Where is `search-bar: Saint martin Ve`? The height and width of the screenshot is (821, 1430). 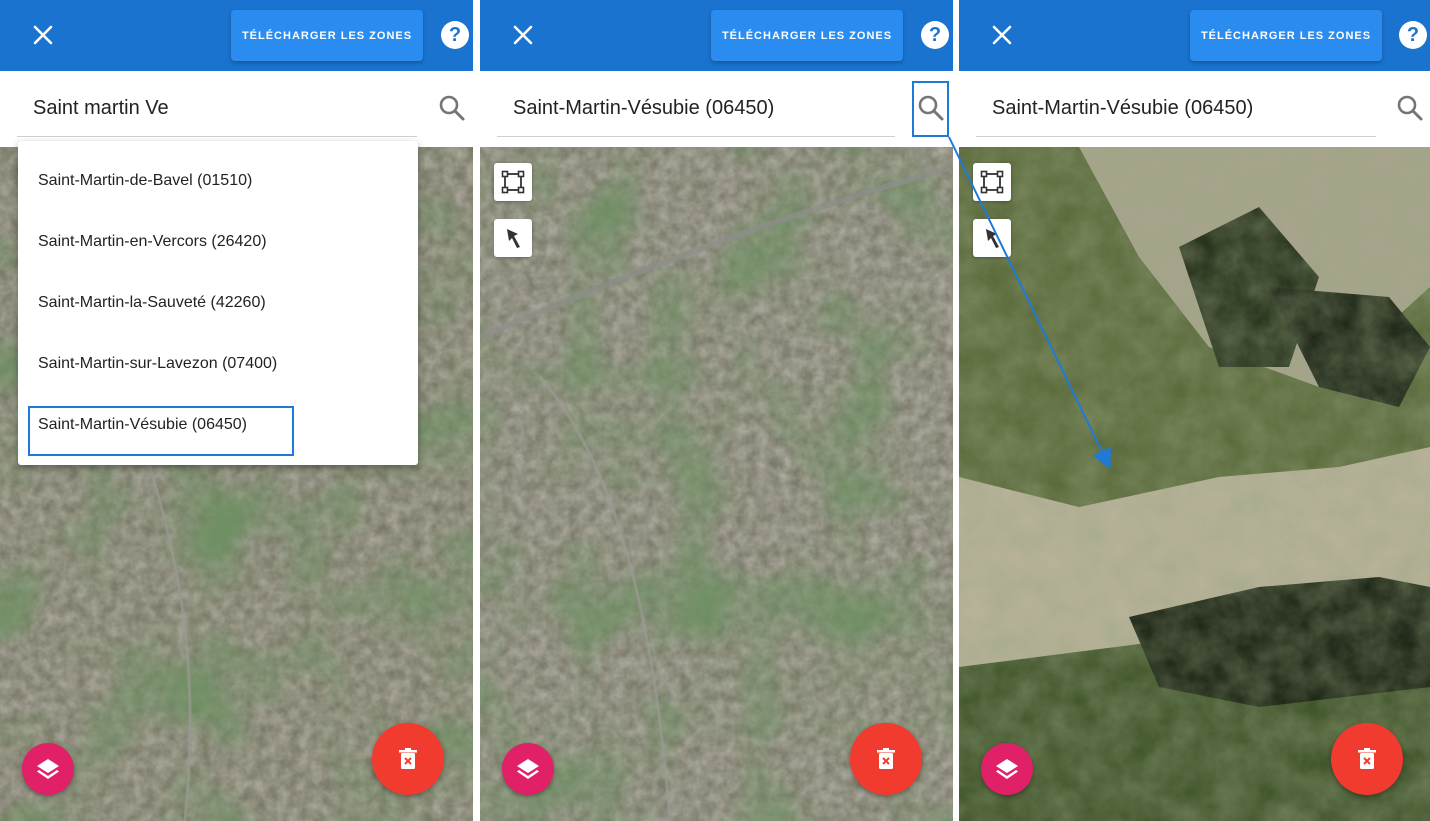 search-bar: Saint martin Ve is located at coordinates (236, 109).